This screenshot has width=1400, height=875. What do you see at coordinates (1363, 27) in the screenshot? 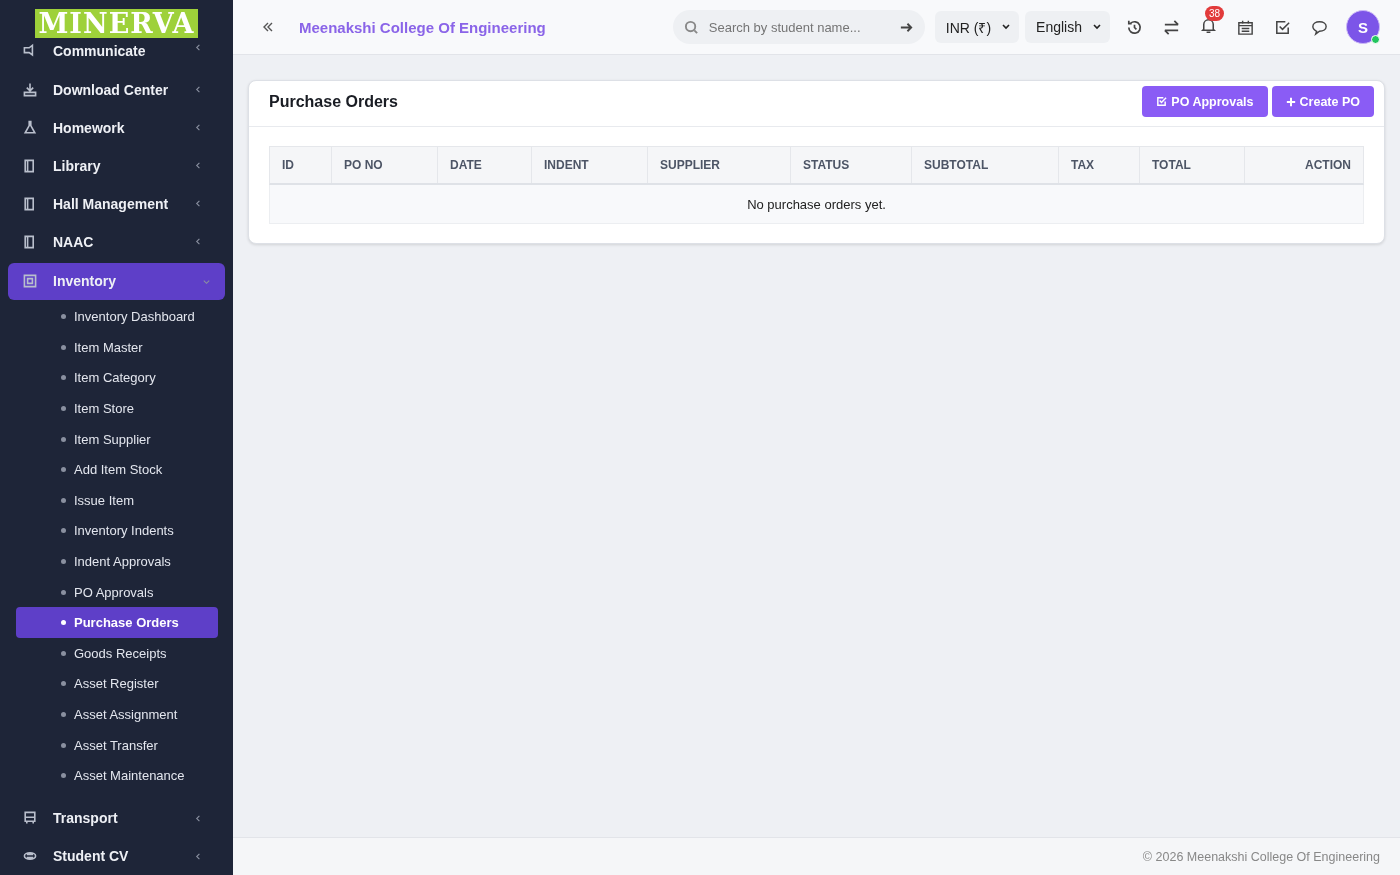
I see `avatar: S` at bounding box center [1363, 27].